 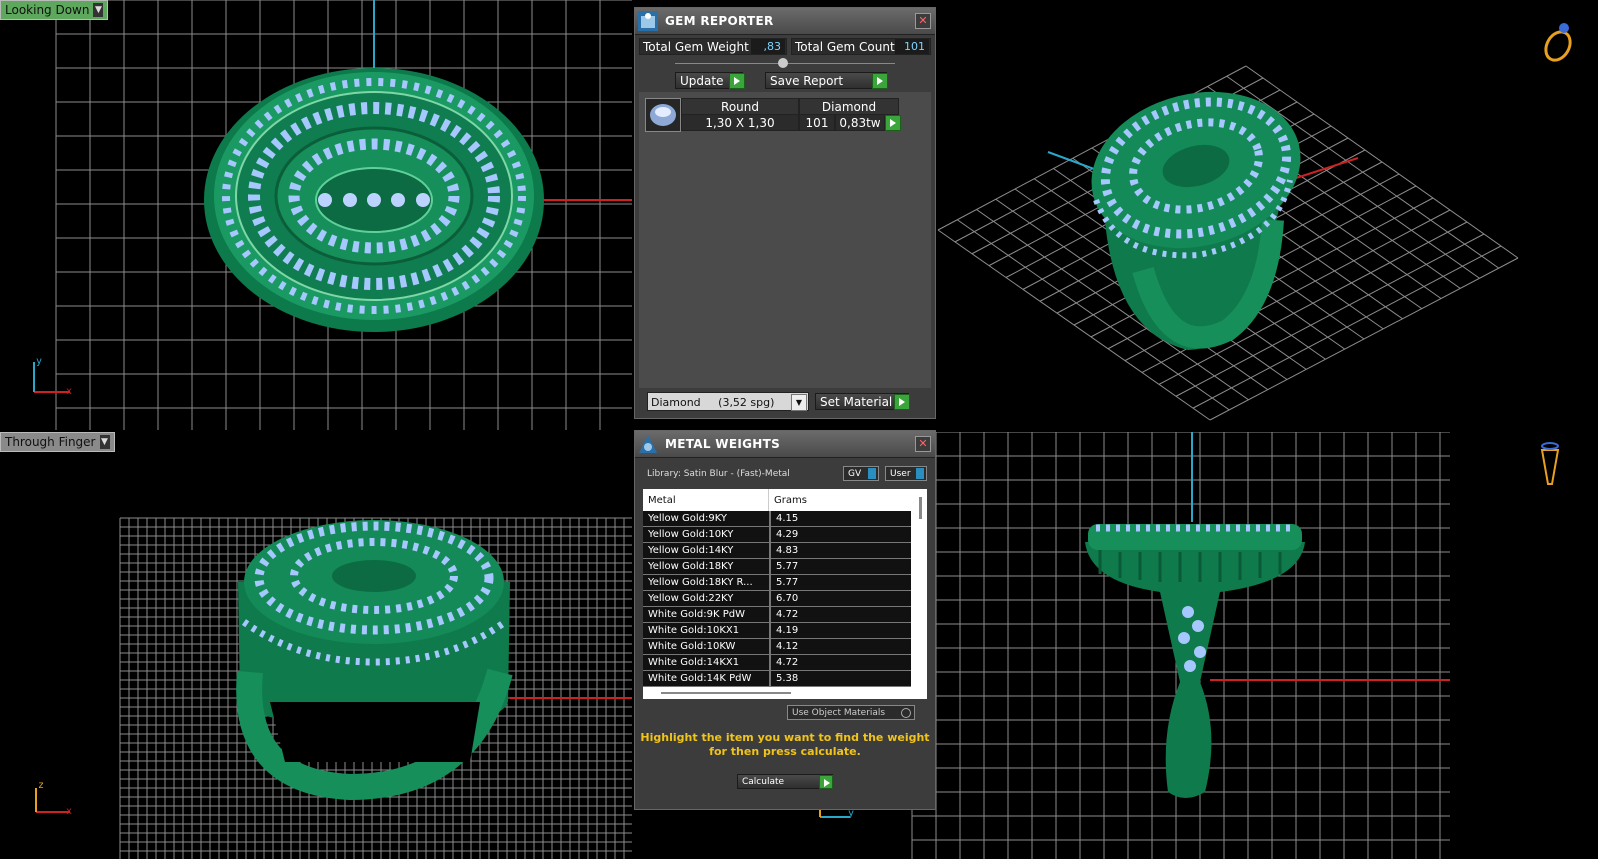 I want to click on table-row: Yellow Gold:9KY 4.15, so click(x=777, y=519).